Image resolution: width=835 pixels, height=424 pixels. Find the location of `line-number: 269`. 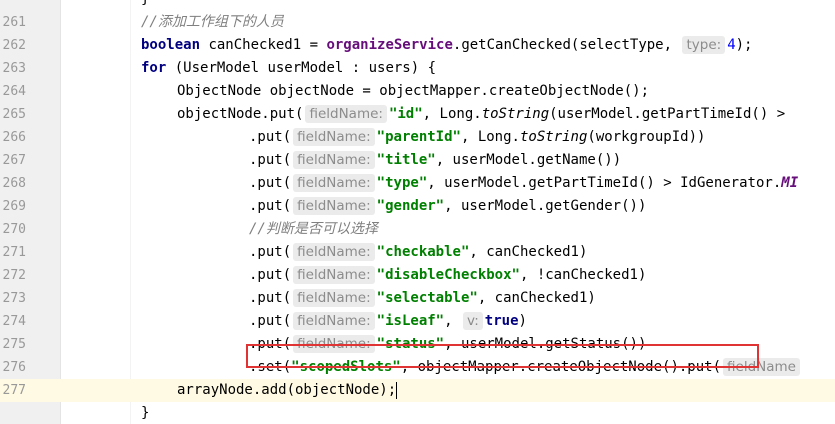

line-number: 269 is located at coordinates (14, 206).